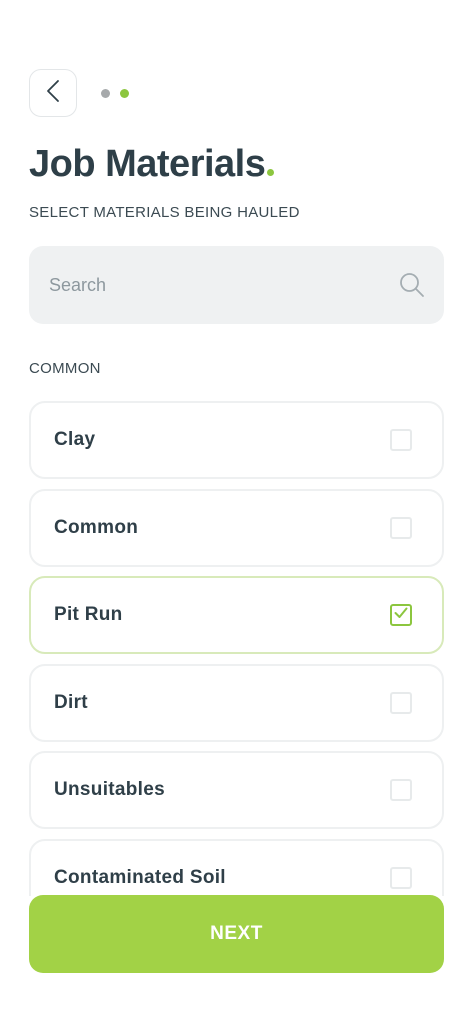  What do you see at coordinates (96, 527) in the screenshot?
I see `material-label: Common` at bounding box center [96, 527].